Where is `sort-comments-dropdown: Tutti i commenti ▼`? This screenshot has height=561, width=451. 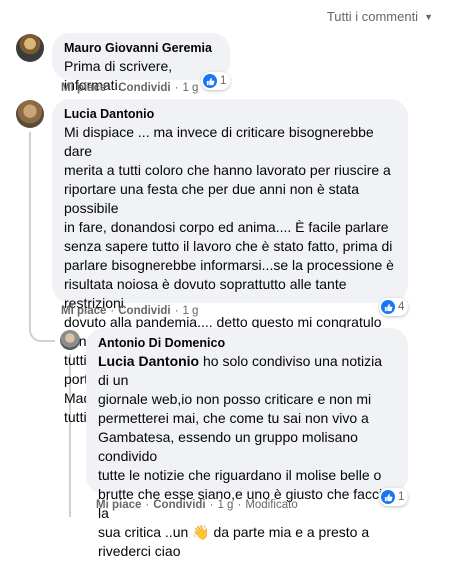 sort-comments-dropdown: Tutti i commenti ▼ is located at coordinates (380, 16).